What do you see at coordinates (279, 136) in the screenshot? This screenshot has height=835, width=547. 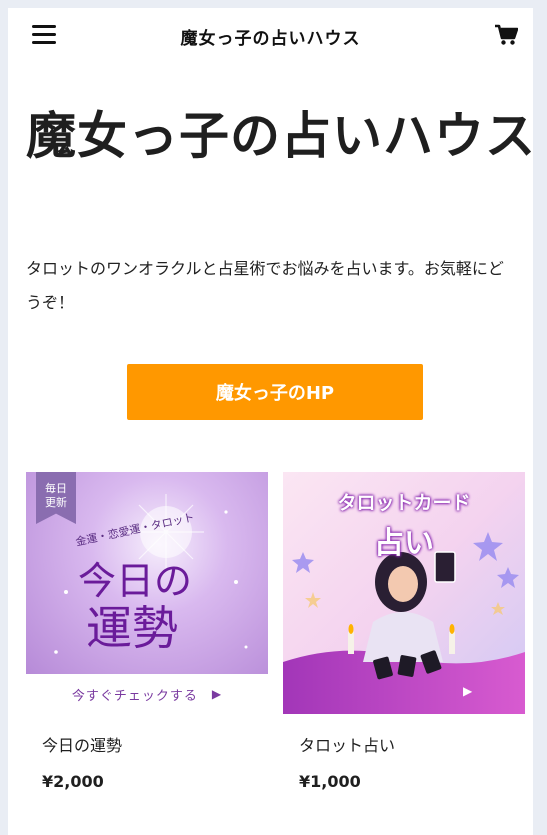 I see `page-title: 魔女っ子の占いハウス` at bounding box center [279, 136].